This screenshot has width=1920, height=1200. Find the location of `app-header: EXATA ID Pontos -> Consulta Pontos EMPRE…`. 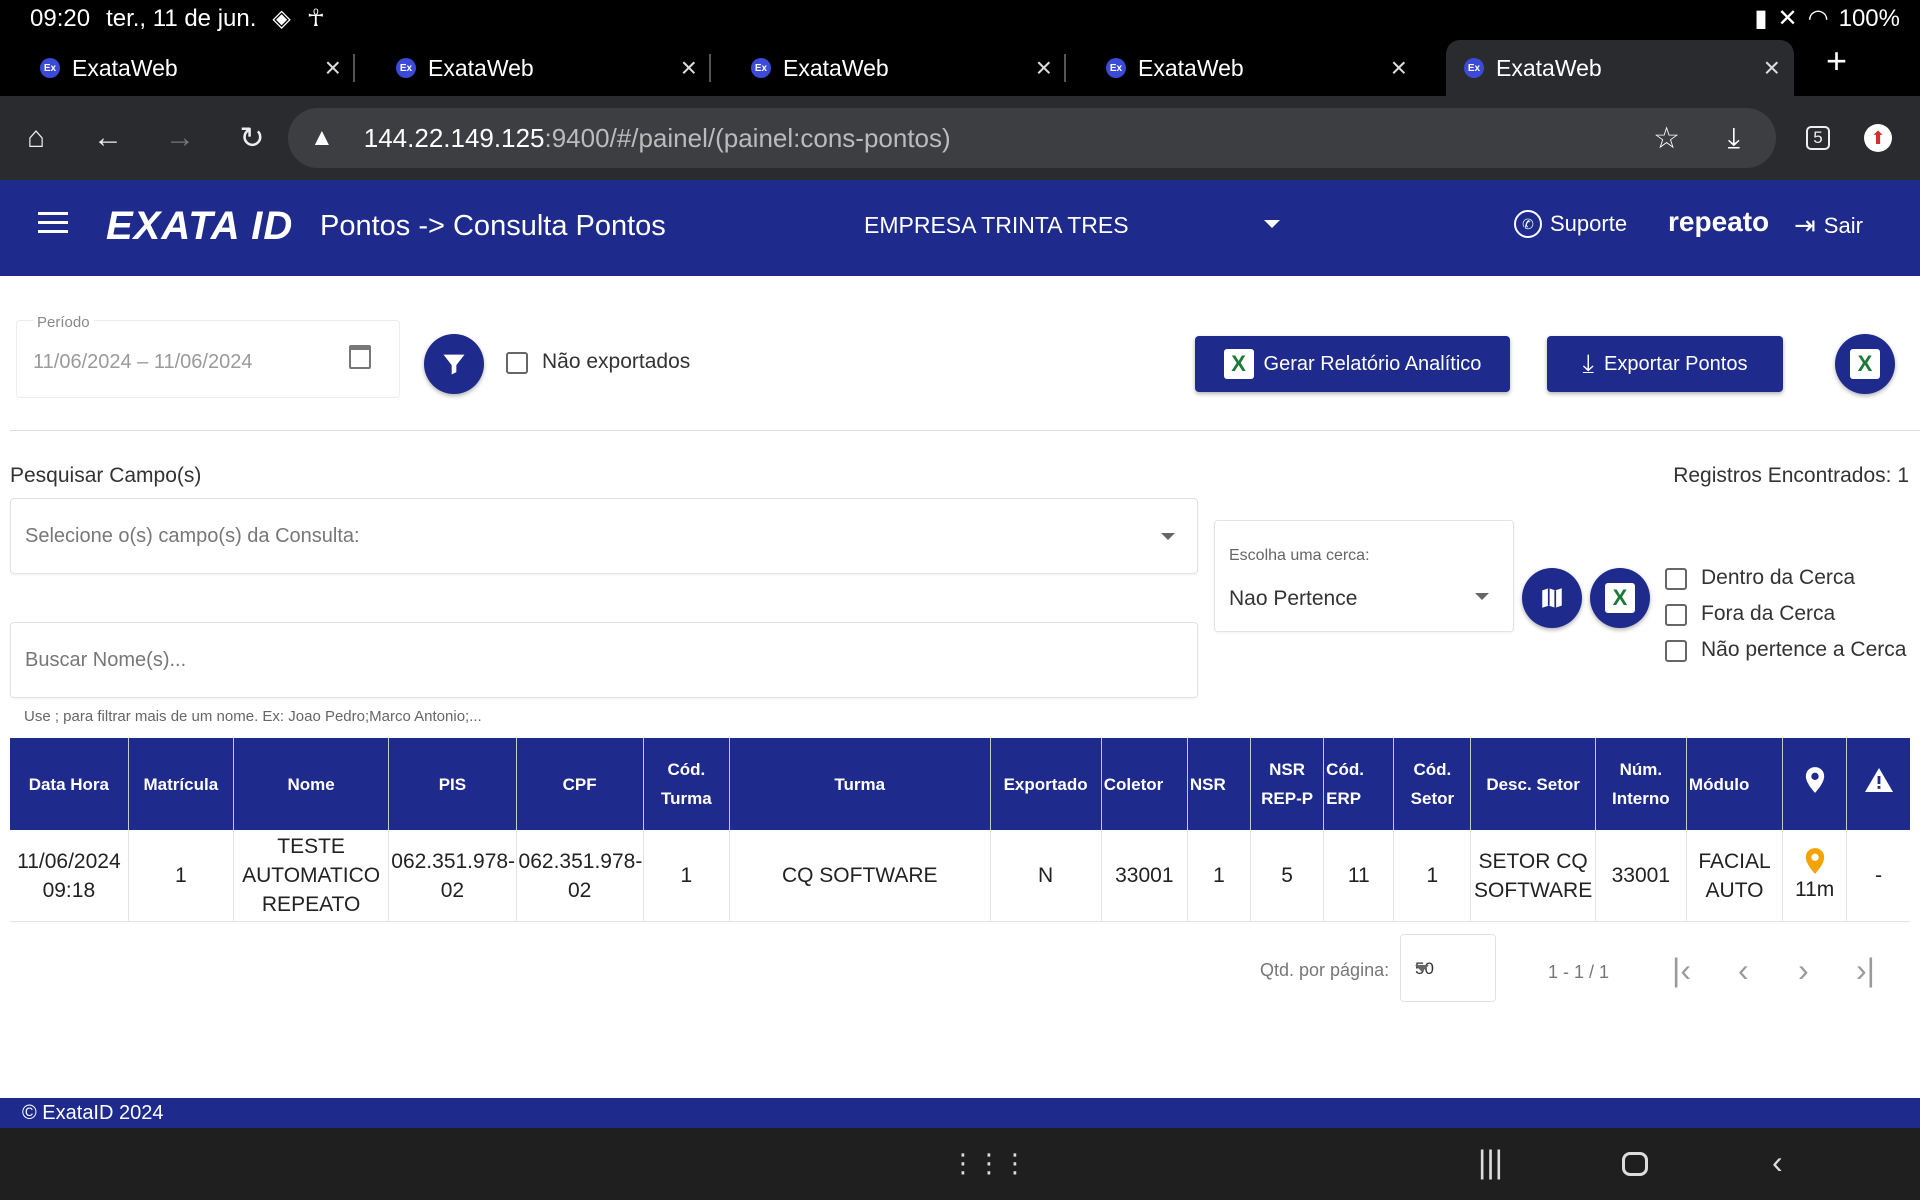

app-header: EXATA ID Pontos -> Consulta Pontos EMPRE… is located at coordinates (960, 228).